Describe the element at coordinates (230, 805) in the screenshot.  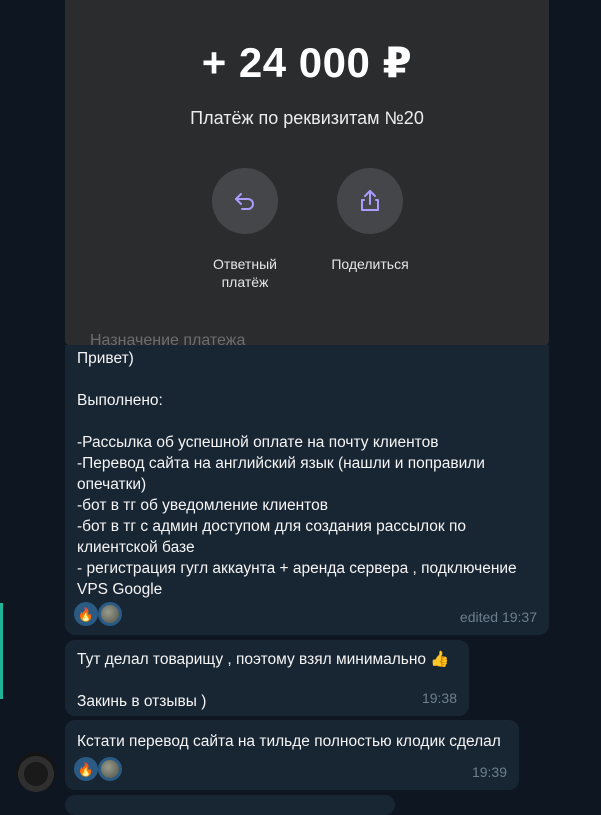
I see `message-bubble-partial` at that location.